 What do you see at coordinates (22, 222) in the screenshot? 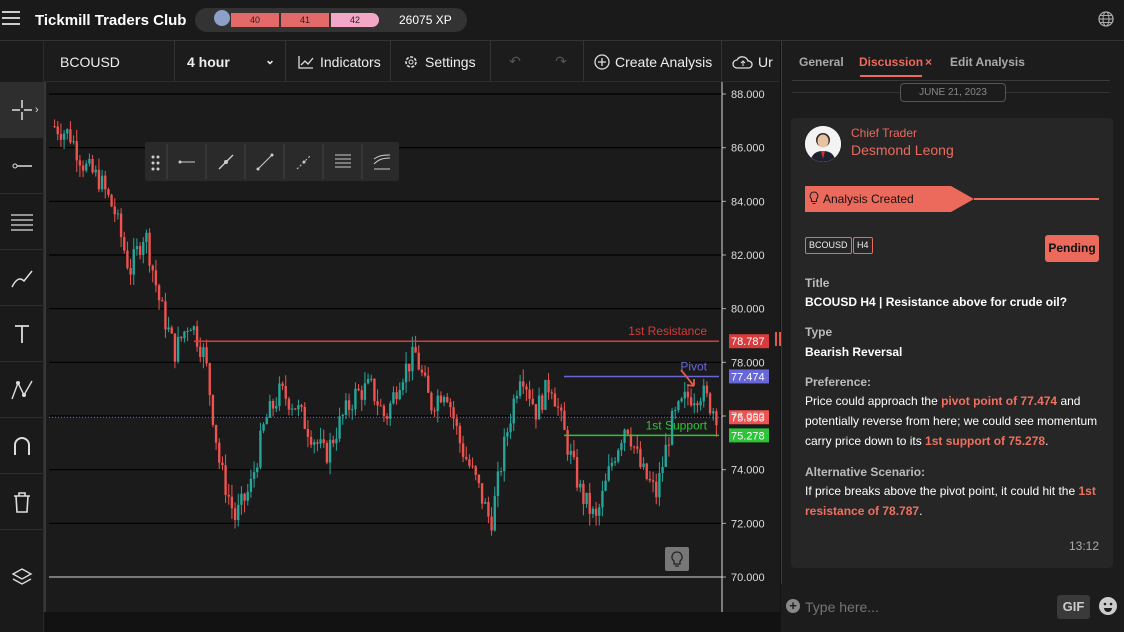
I see `fib-tool` at bounding box center [22, 222].